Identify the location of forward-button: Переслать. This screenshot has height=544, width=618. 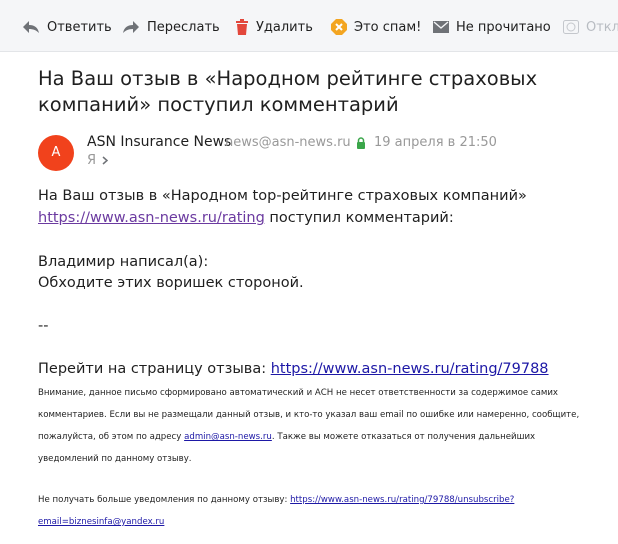
(171, 27).